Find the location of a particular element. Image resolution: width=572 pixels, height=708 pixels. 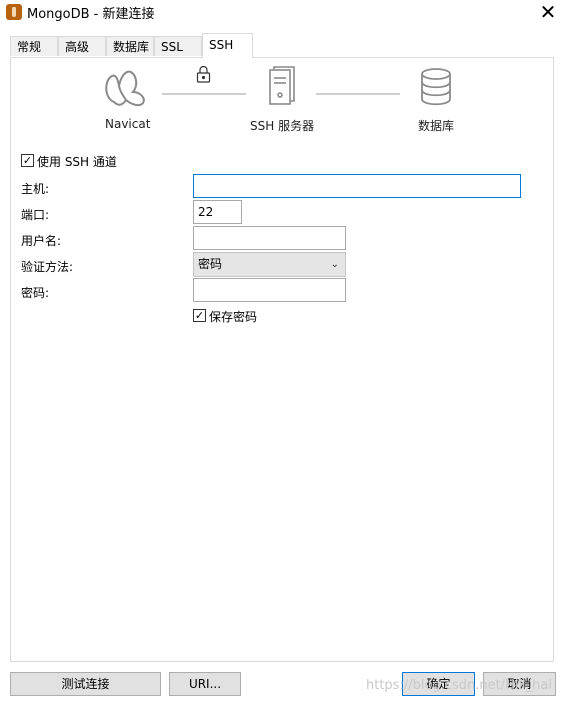

save-password-checkbox: ✓ is located at coordinates (199, 315).